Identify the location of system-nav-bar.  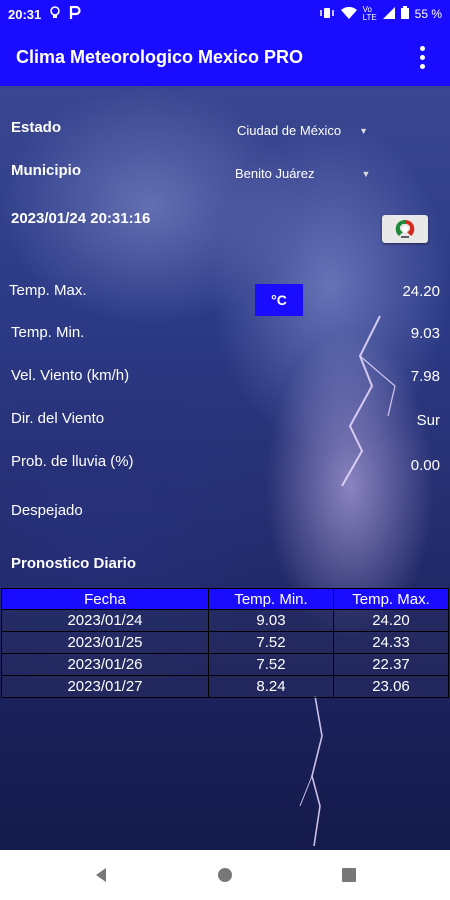
(225, 875).